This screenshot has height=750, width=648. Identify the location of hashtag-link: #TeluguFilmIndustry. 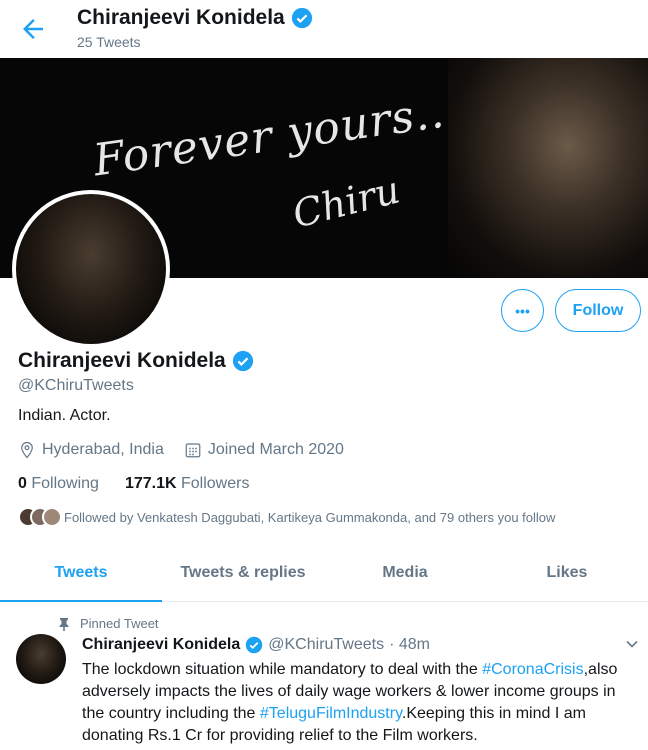
(331, 713).